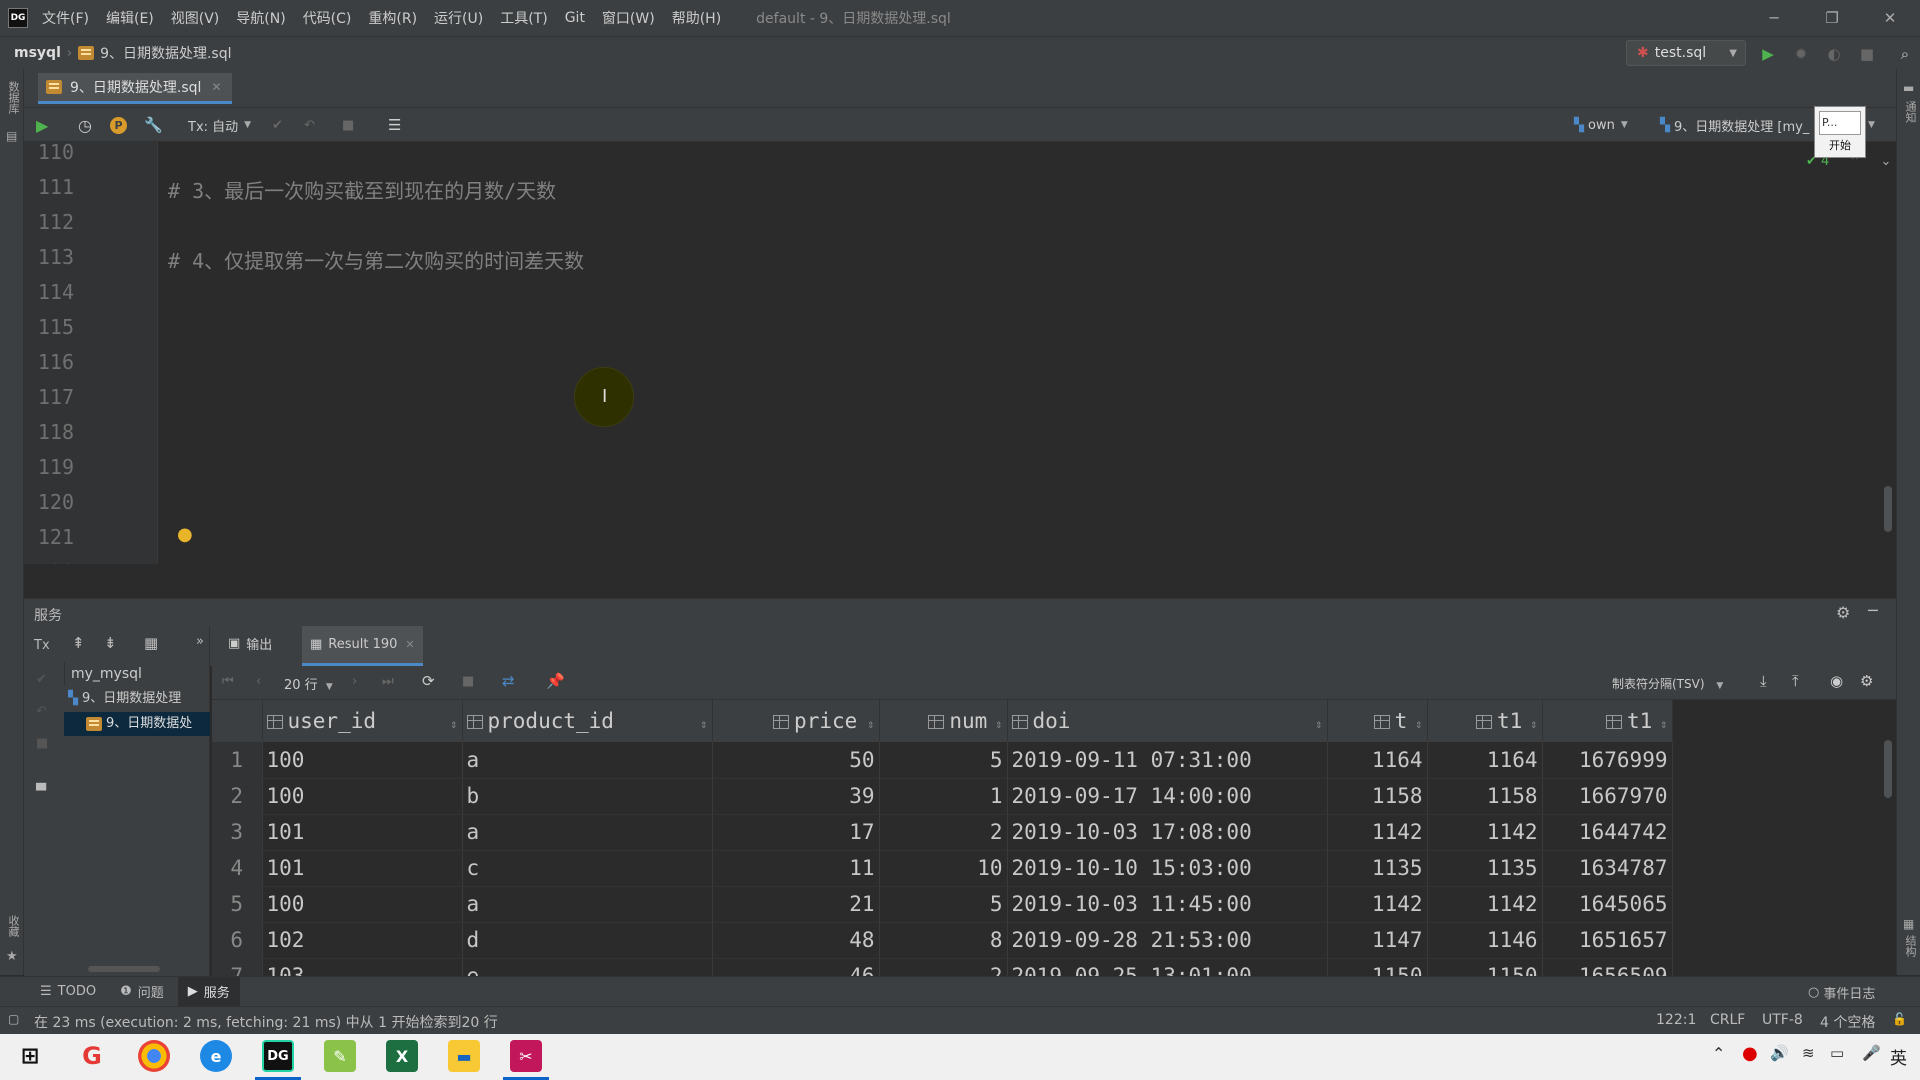 The height and width of the screenshot is (1080, 1920). Describe the element at coordinates (796, 940) in the screenshot. I see `table-cell: 48` at that location.